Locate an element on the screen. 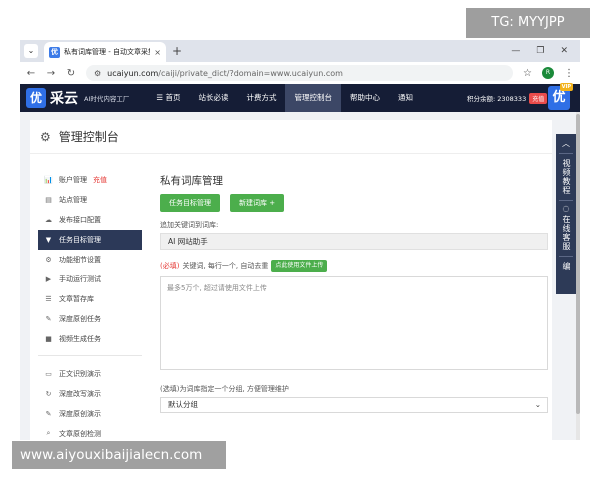  dict-select: AI 网站助手 is located at coordinates (354, 241).